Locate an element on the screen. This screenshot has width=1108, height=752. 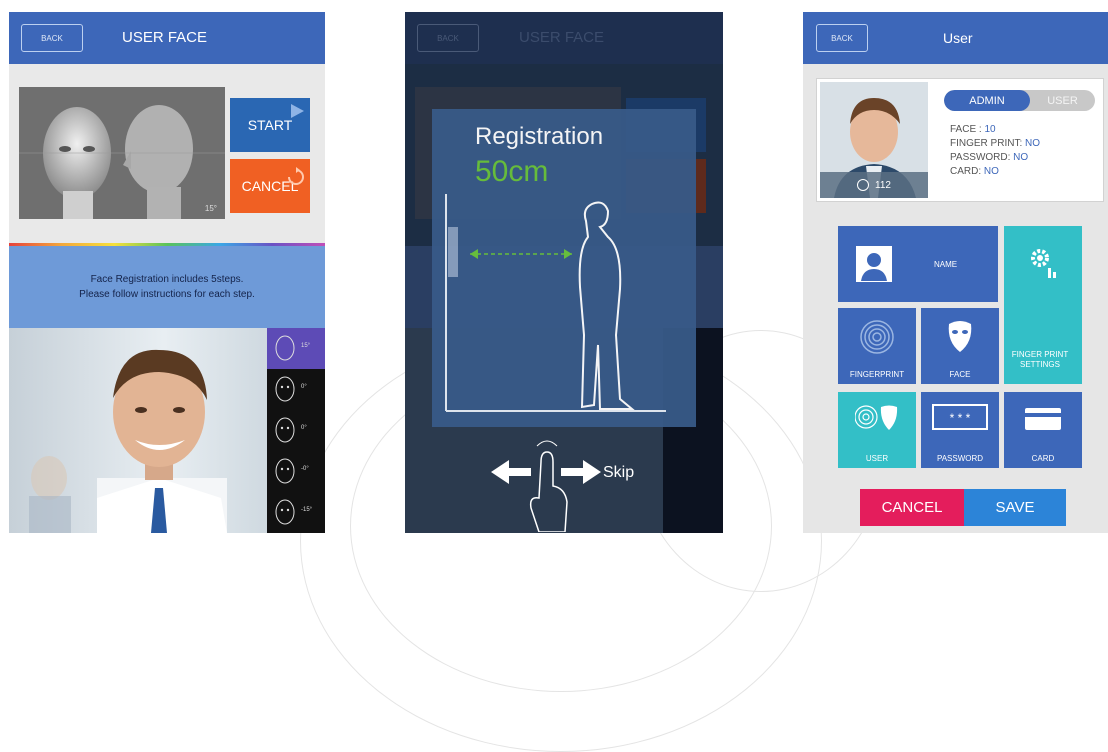
angle-label: 15° is located at coordinates (210, 208).